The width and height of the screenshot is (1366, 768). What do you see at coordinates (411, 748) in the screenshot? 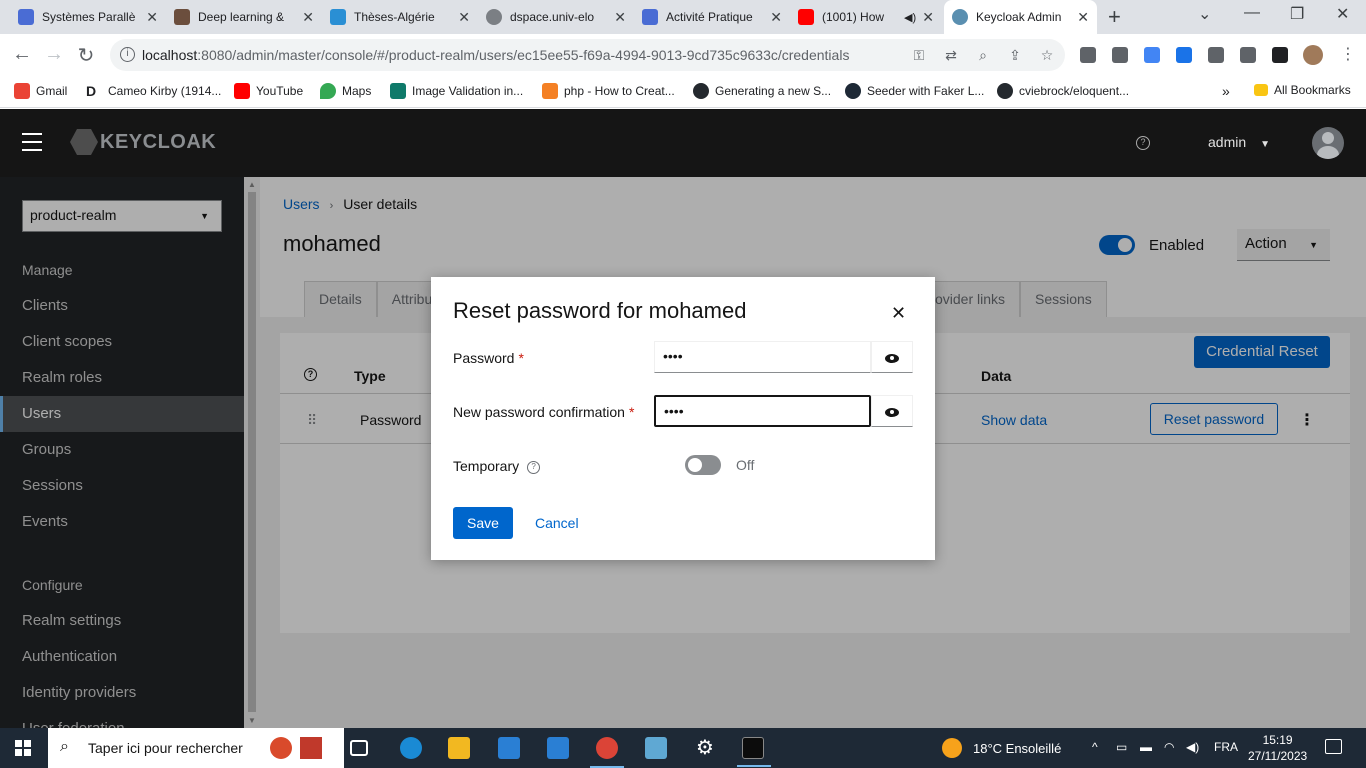
I see `edge-icon` at bounding box center [411, 748].